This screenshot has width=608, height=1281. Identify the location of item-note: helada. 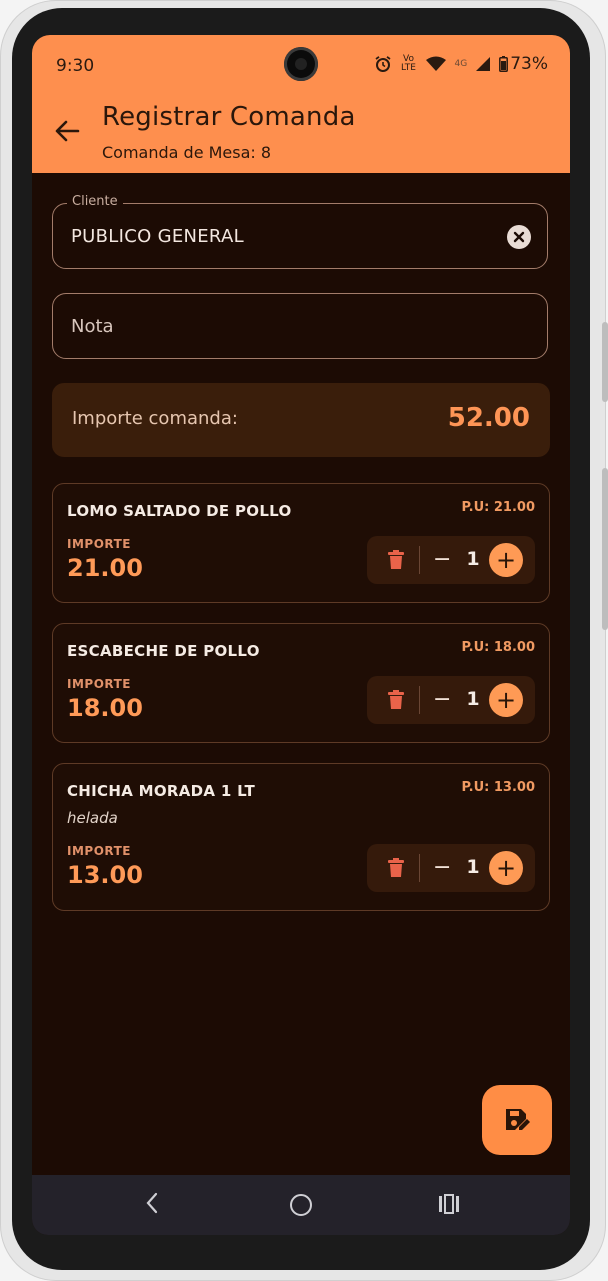
(92, 818).